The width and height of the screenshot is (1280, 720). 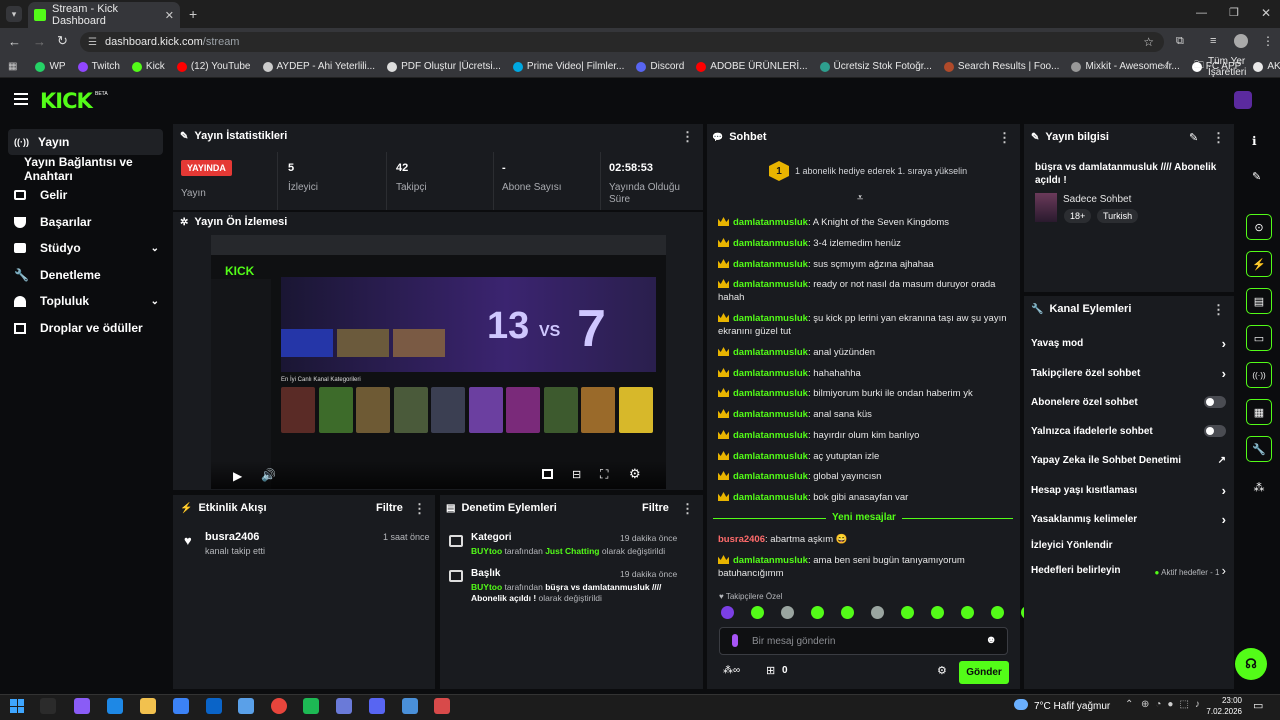 What do you see at coordinates (14, 41) in the screenshot?
I see `back-arrow-icon: ←` at bounding box center [14, 41].